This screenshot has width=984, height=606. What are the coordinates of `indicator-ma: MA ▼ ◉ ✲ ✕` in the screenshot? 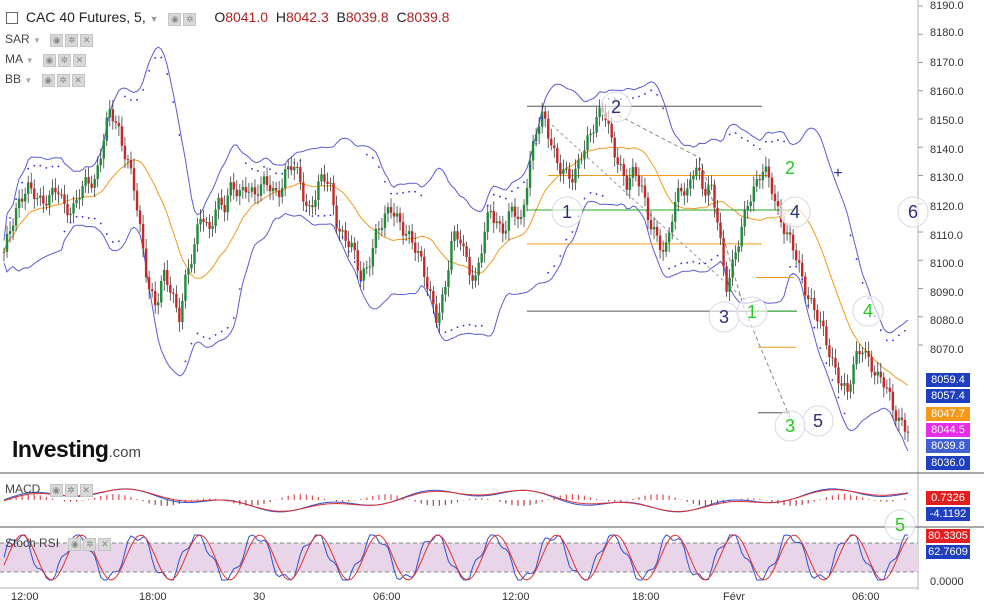 It's located at (46, 59).